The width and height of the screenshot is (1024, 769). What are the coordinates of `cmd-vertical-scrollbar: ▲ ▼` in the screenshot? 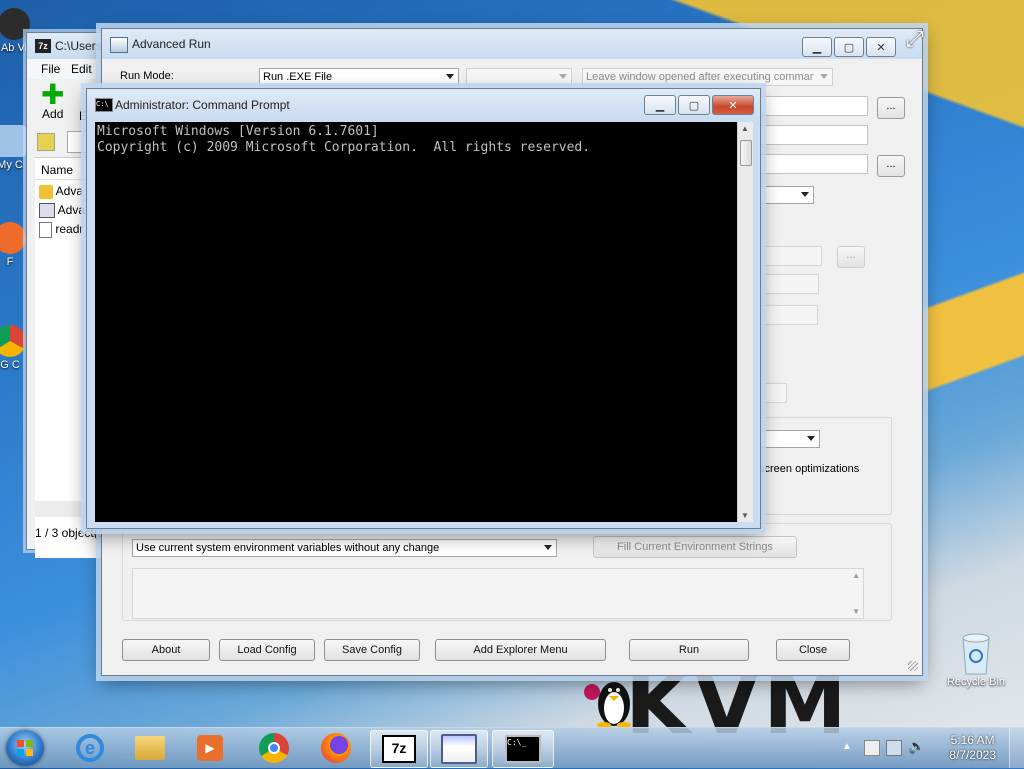 It's located at (745, 322).